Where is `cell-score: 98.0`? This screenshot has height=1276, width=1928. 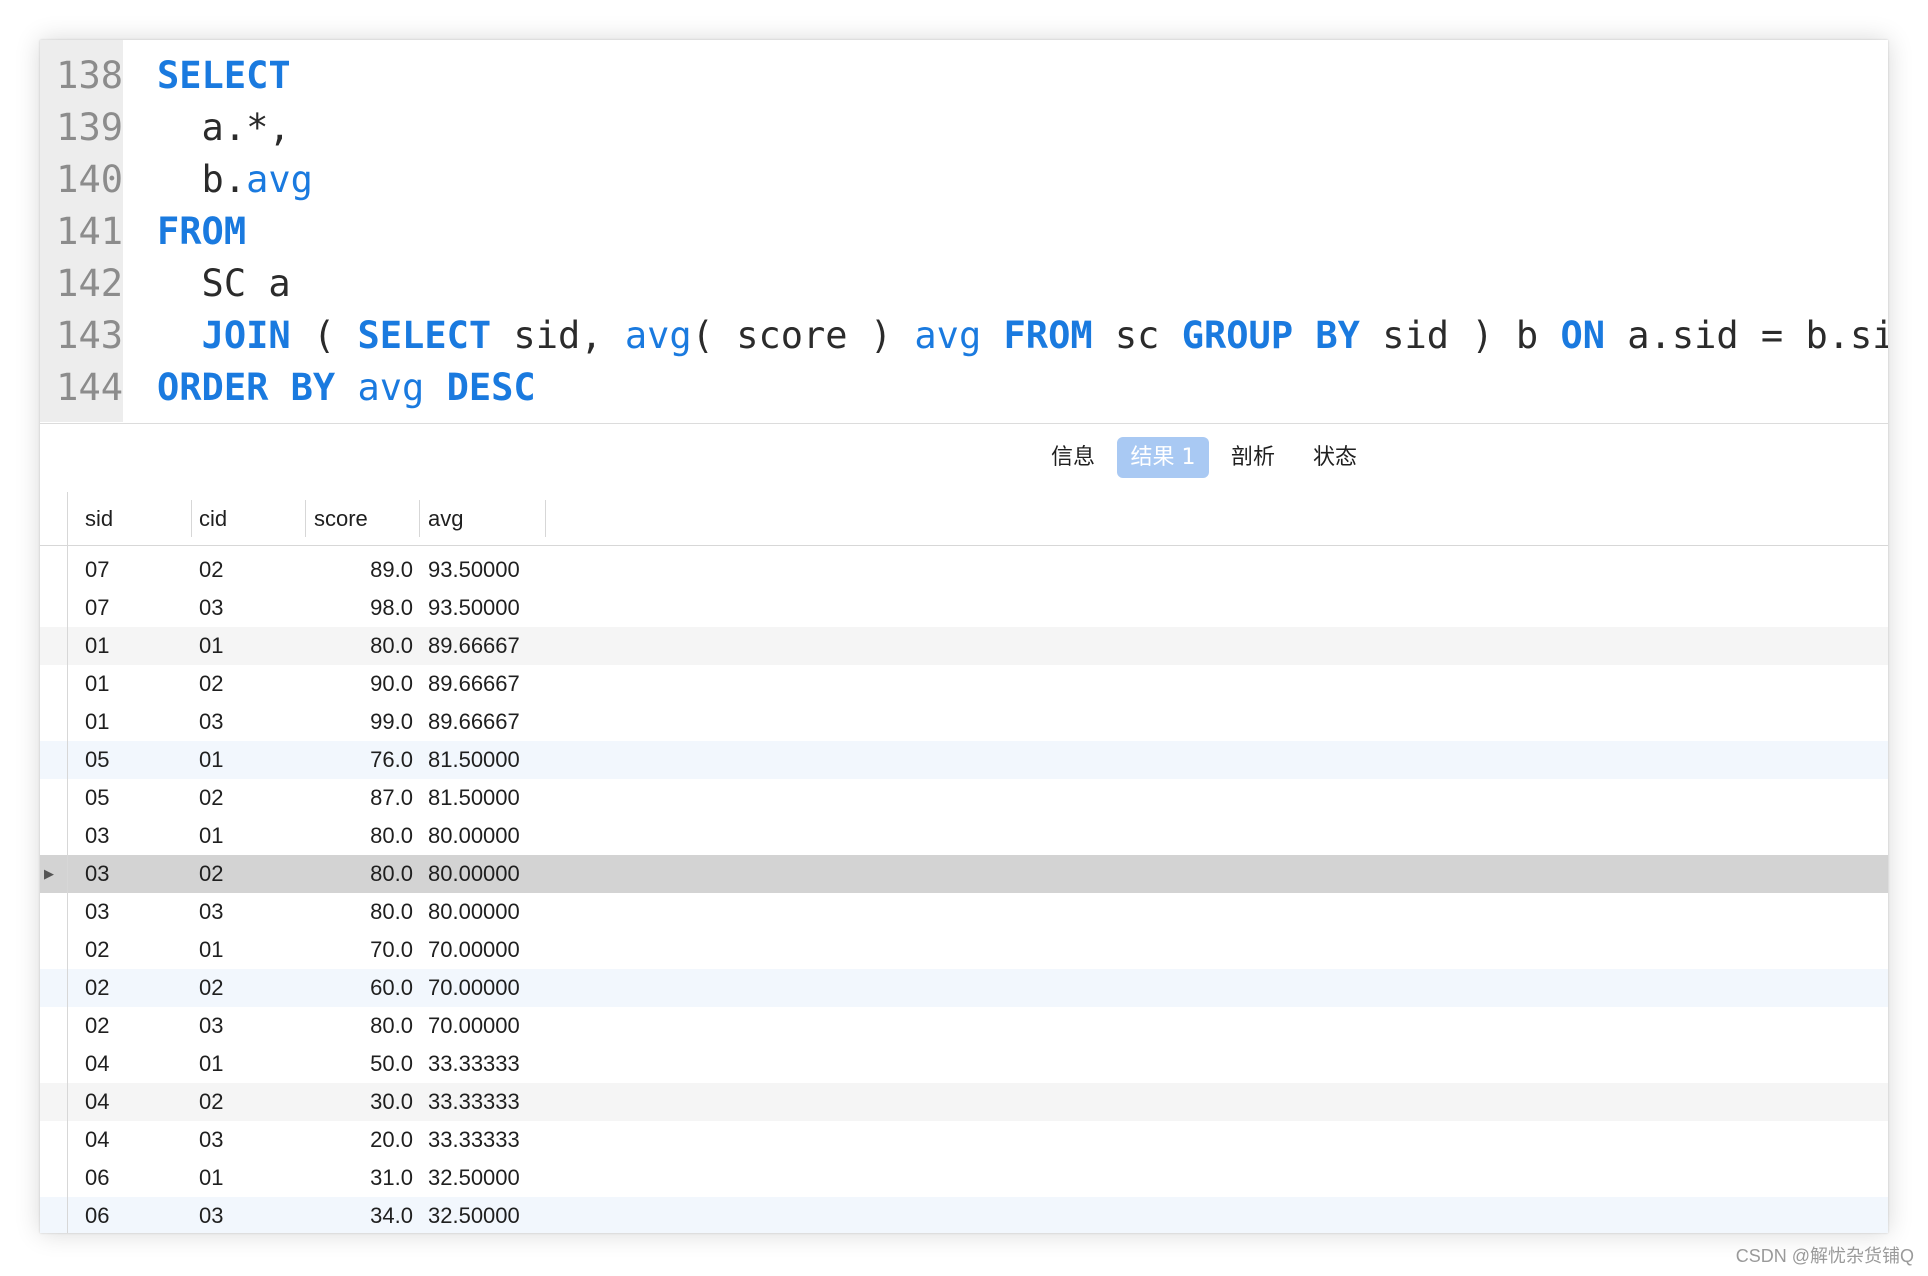 cell-score: 98.0 is located at coordinates (363, 608).